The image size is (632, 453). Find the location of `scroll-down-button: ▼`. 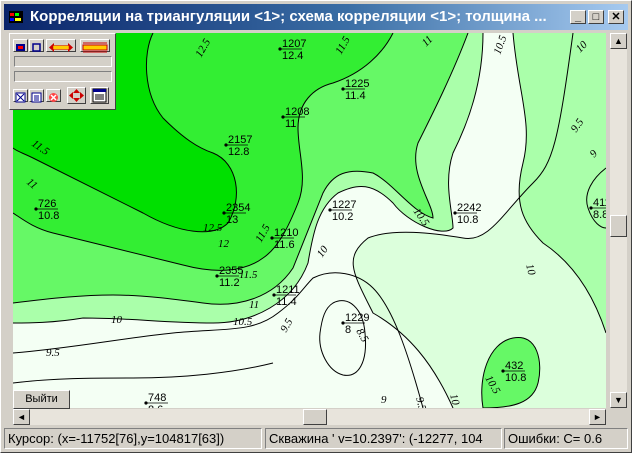

scroll-down-button: ▼ is located at coordinates (618, 400).